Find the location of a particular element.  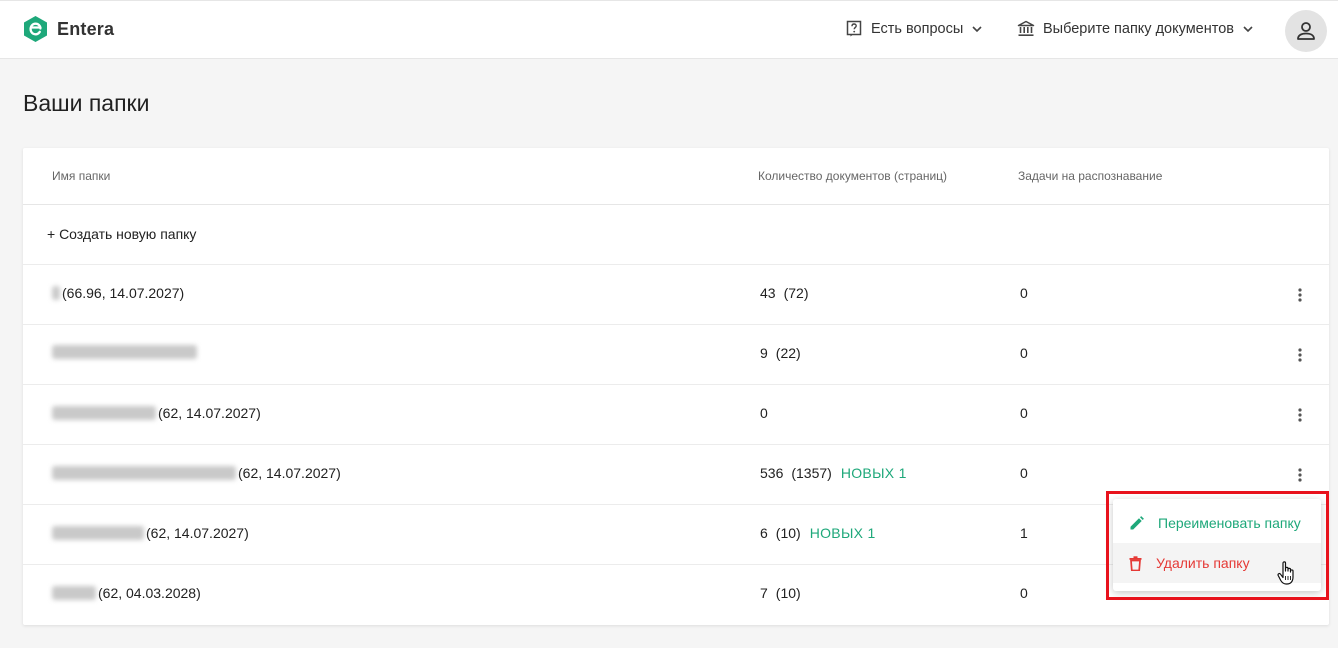

documents-count: 6 (10) НОВЫХ 1 is located at coordinates (818, 533).